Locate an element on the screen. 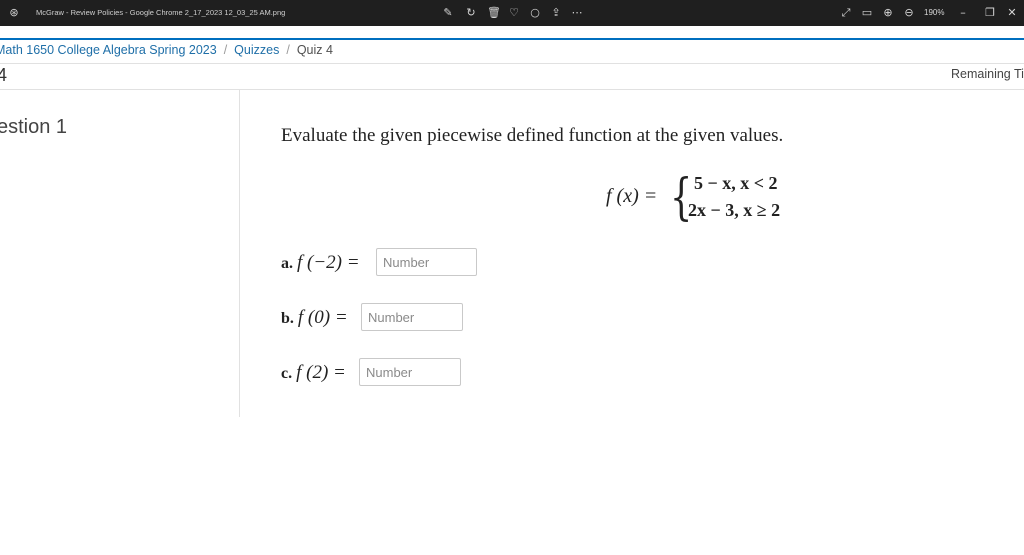 The height and width of the screenshot is (555, 1024). question-label: estion 1 is located at coordinates (34, 127).